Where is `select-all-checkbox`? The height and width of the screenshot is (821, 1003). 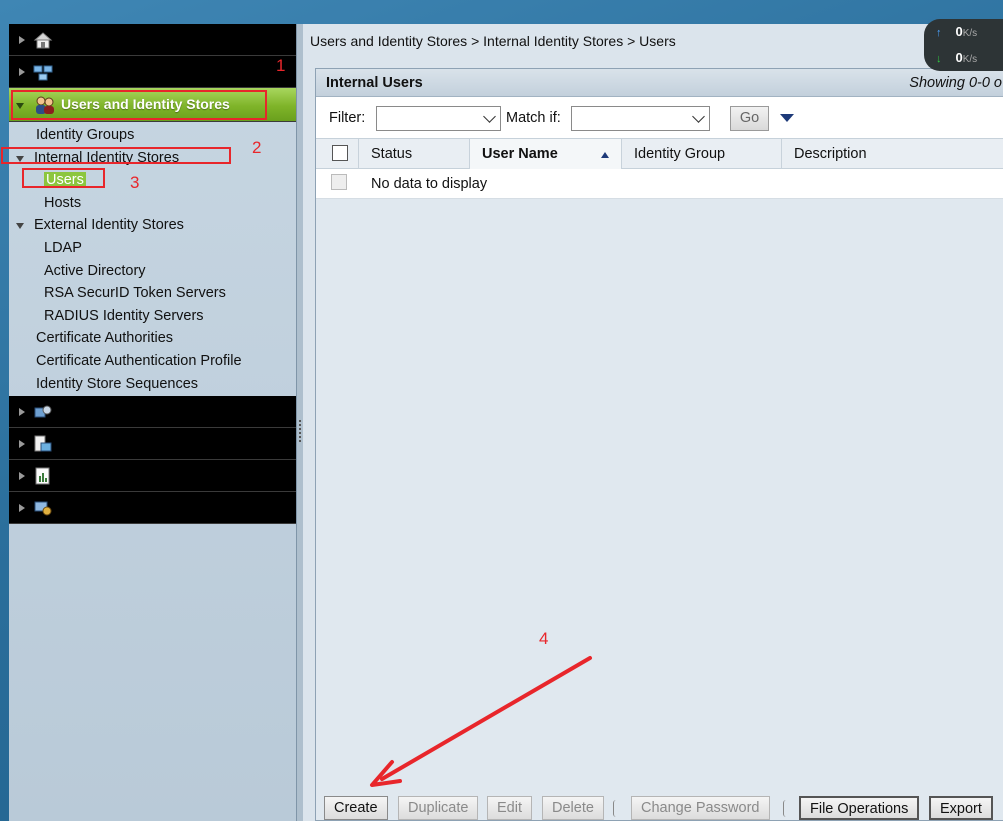 select-all-checkbox is located at coordinates (340, 153).